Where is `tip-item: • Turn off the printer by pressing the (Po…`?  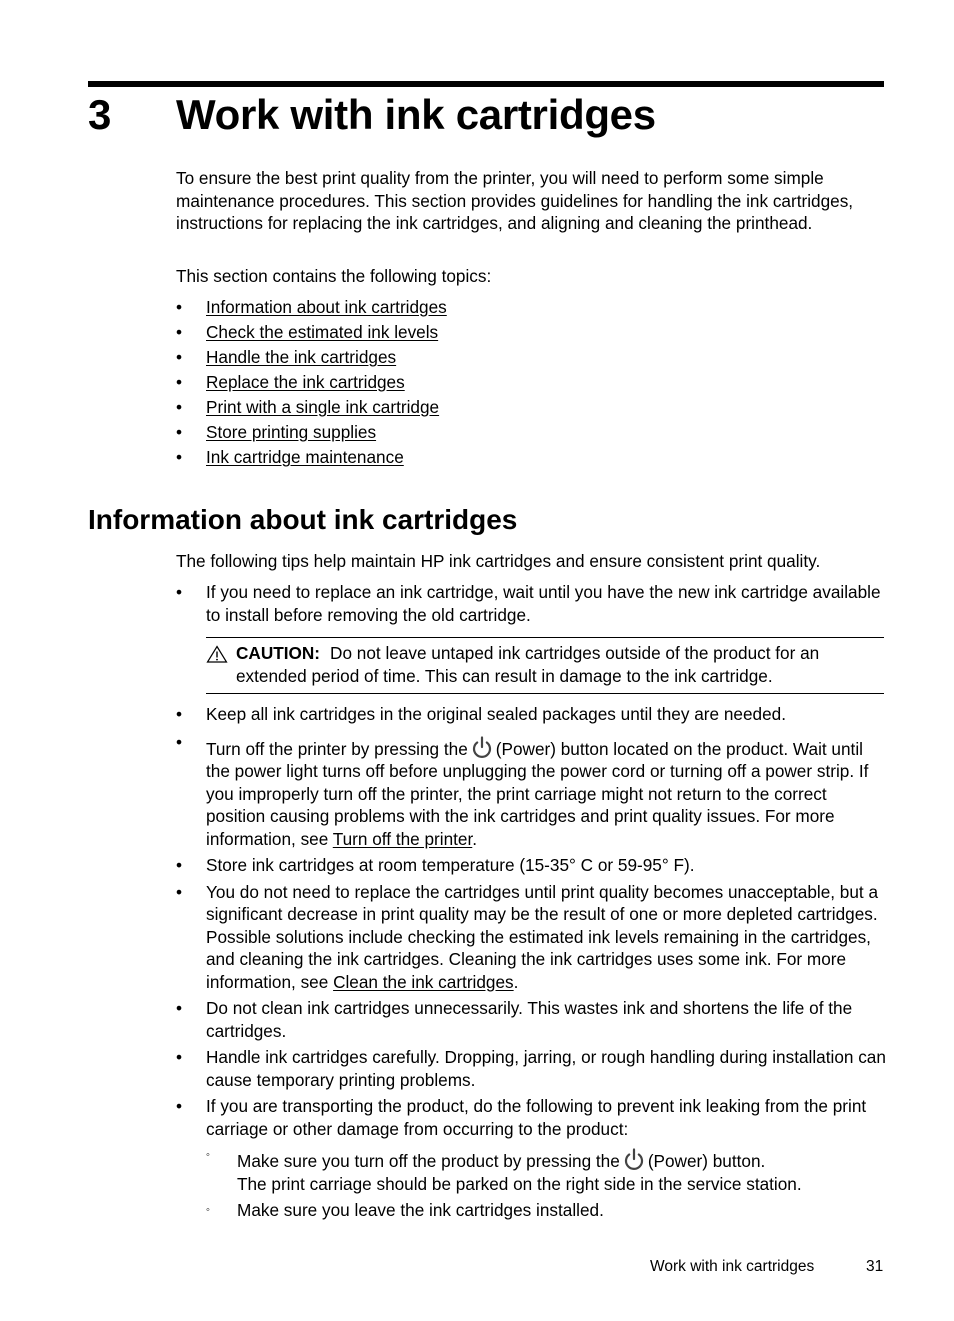 tip-item: • Turn off the printer by pressing the (Po… is located at coordinates (531, 791).